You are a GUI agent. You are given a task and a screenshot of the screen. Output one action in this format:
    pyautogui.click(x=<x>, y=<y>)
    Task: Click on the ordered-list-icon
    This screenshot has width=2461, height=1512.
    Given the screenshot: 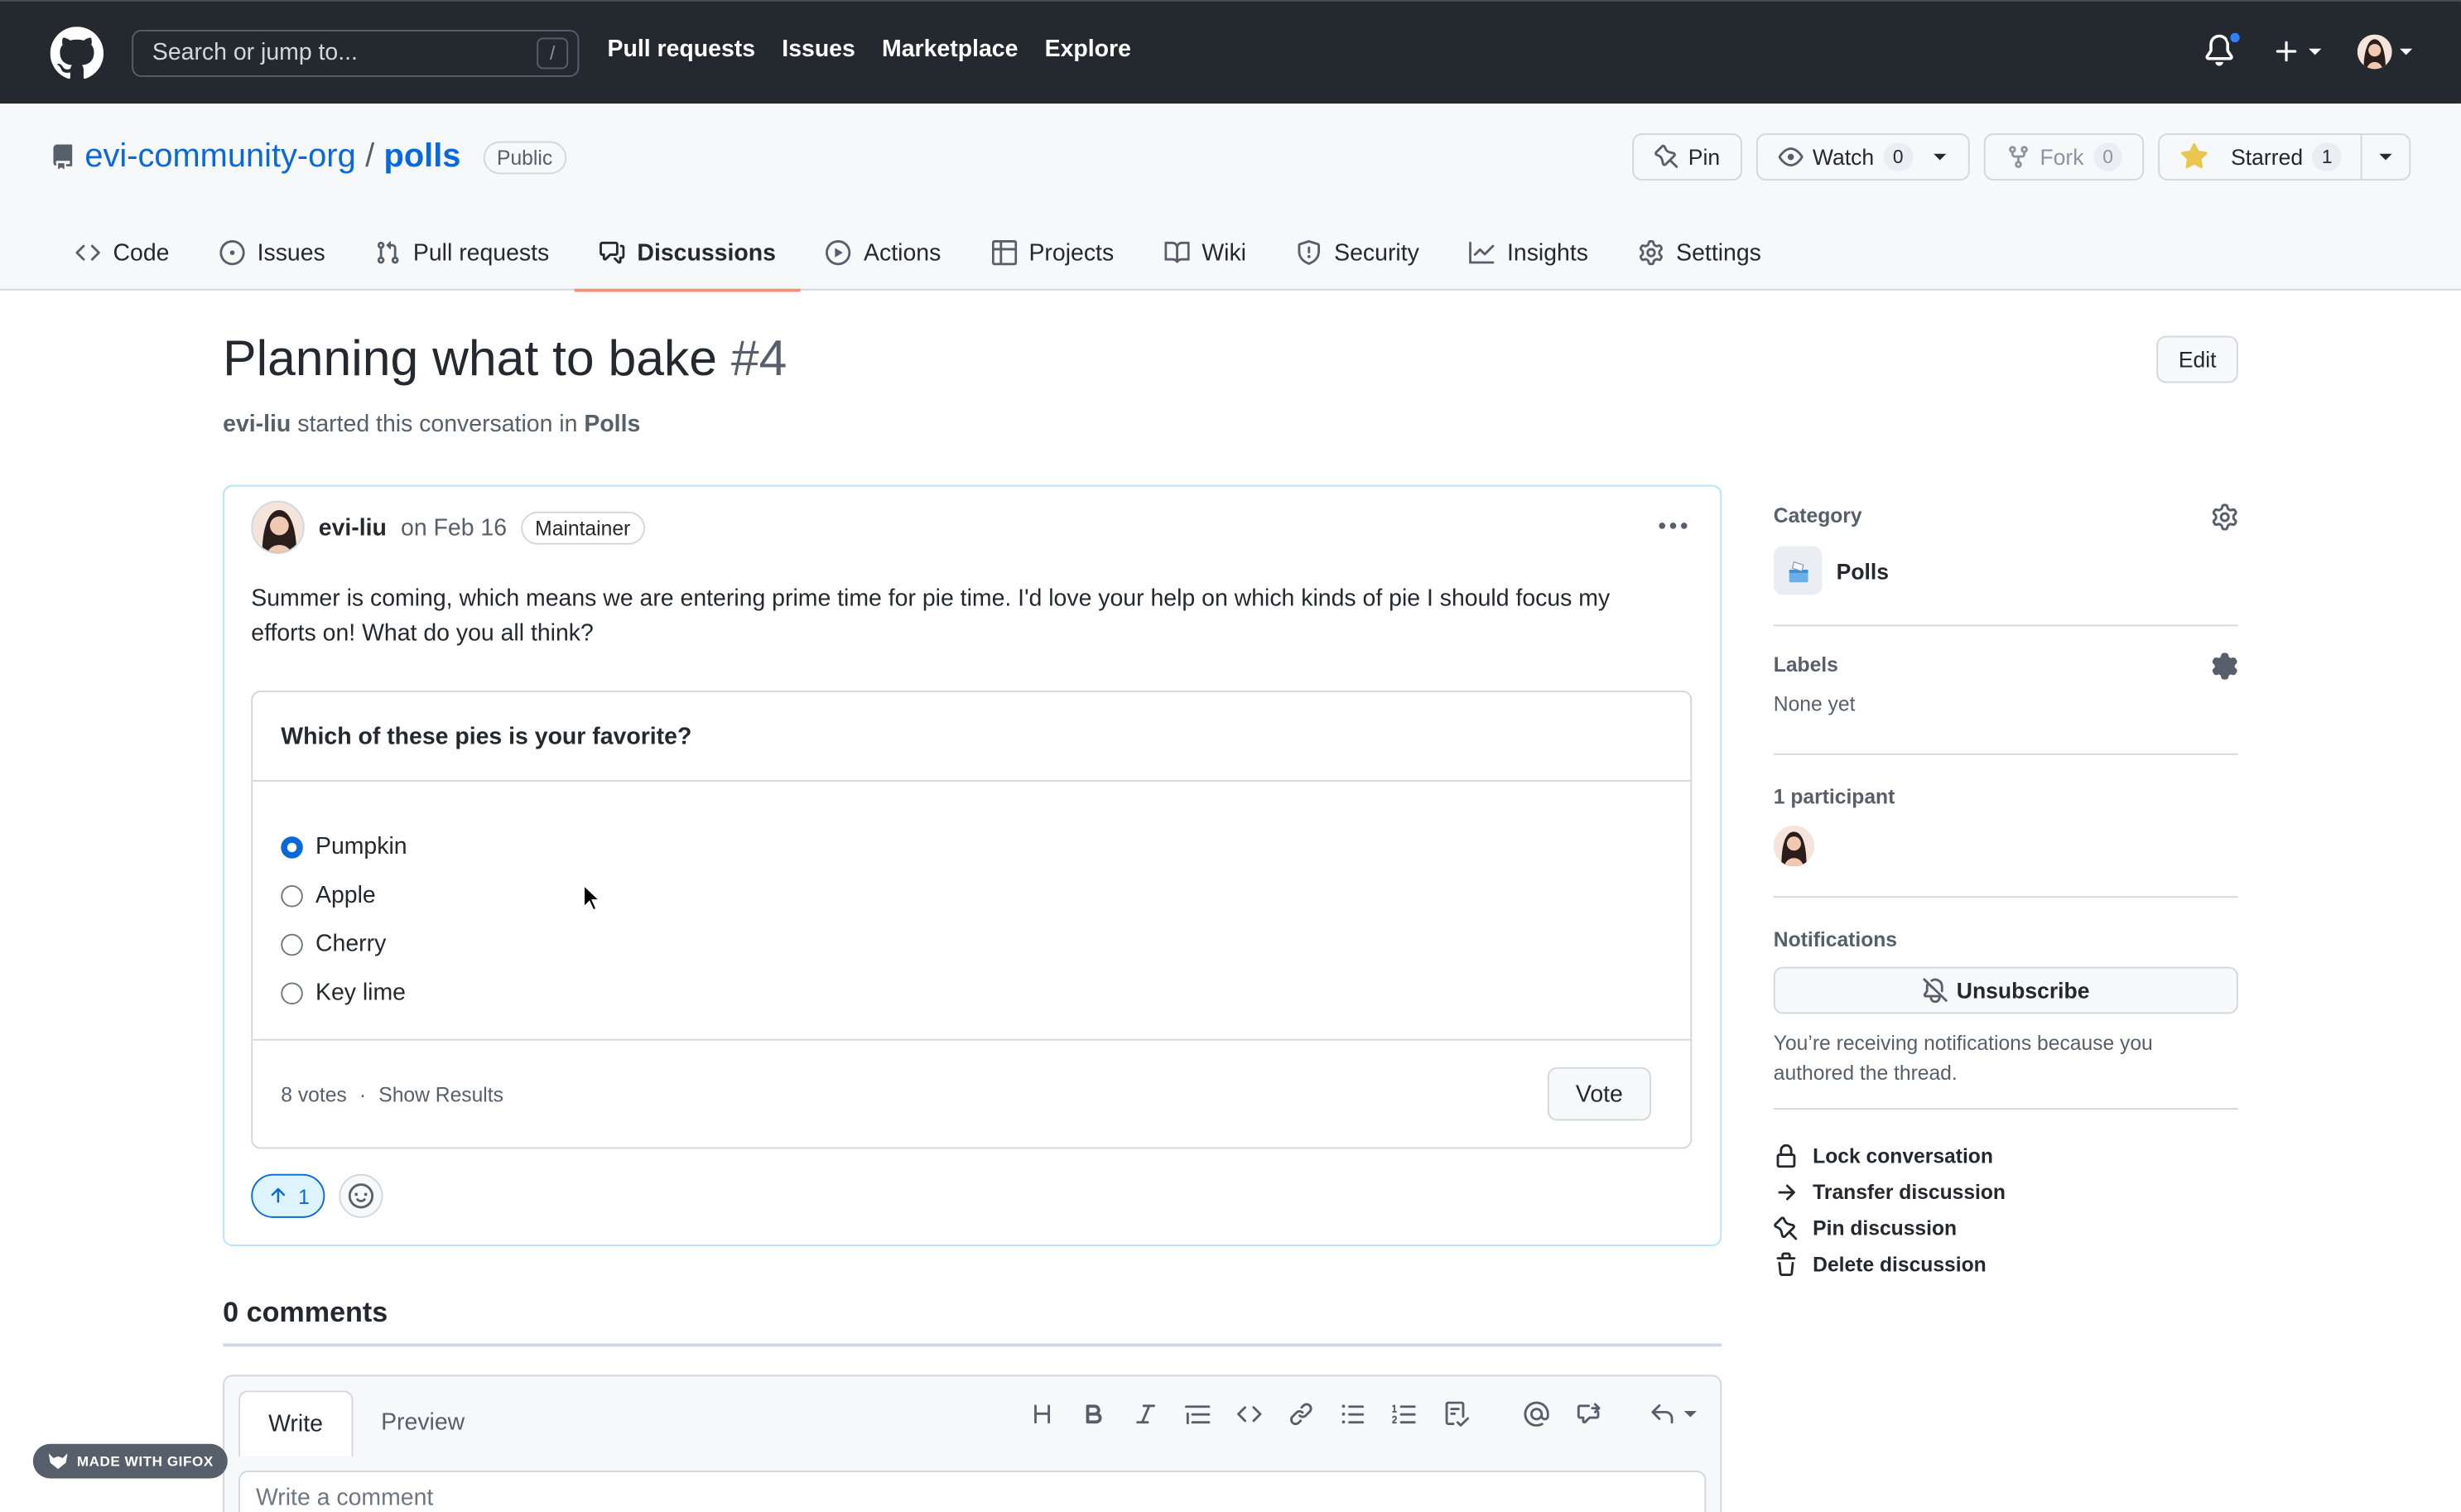 What is the action you would take?
    pyautogui.click(x=1404, y=1414)
    